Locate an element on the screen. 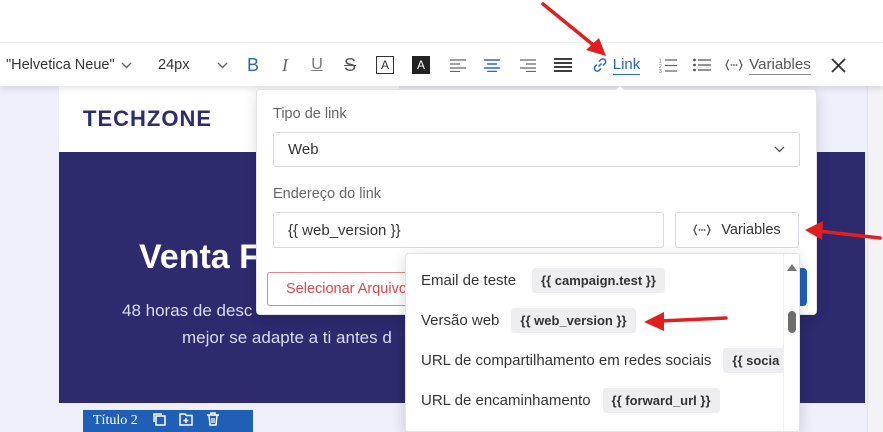 The width and height of the screenshot is (883, 432). underline-icon: U is located at coordinates (317, 64).